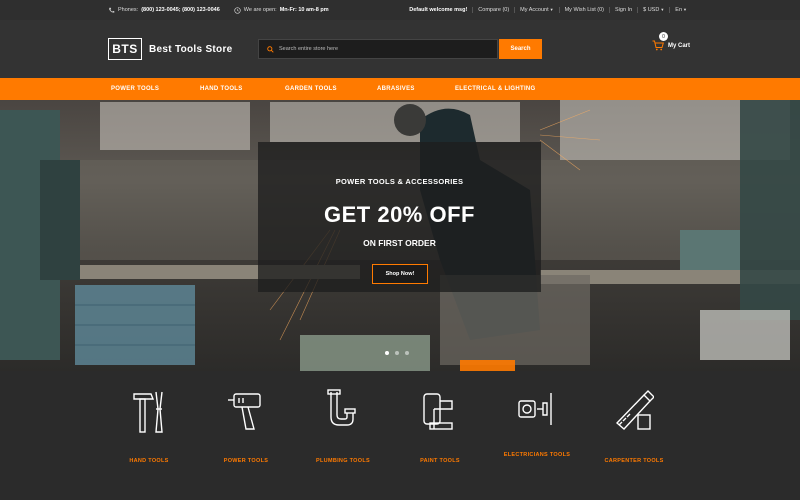 Image resolution: width=800 pixels, height=500 pixels. What do you see at coordinates (399, 181) in the screenshot?
I see `promo-subtitle: POWER TOOLS & ACCESSORIES` at bounding box center [399, 181].